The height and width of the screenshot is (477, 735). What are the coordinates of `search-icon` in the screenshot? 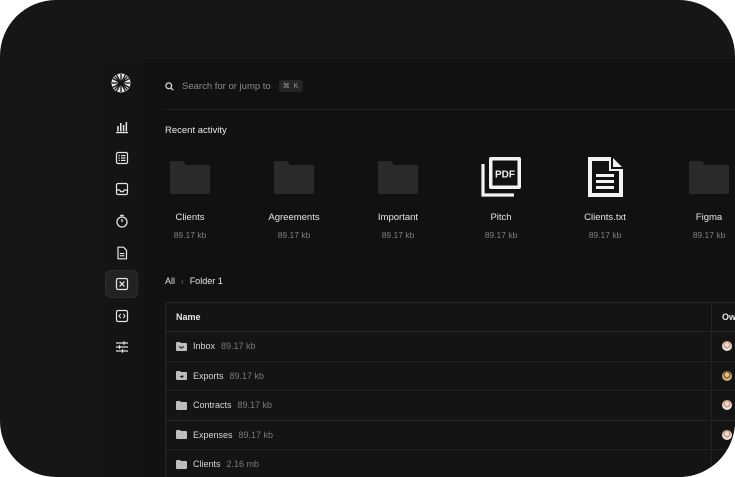 It's located at (169, 86).